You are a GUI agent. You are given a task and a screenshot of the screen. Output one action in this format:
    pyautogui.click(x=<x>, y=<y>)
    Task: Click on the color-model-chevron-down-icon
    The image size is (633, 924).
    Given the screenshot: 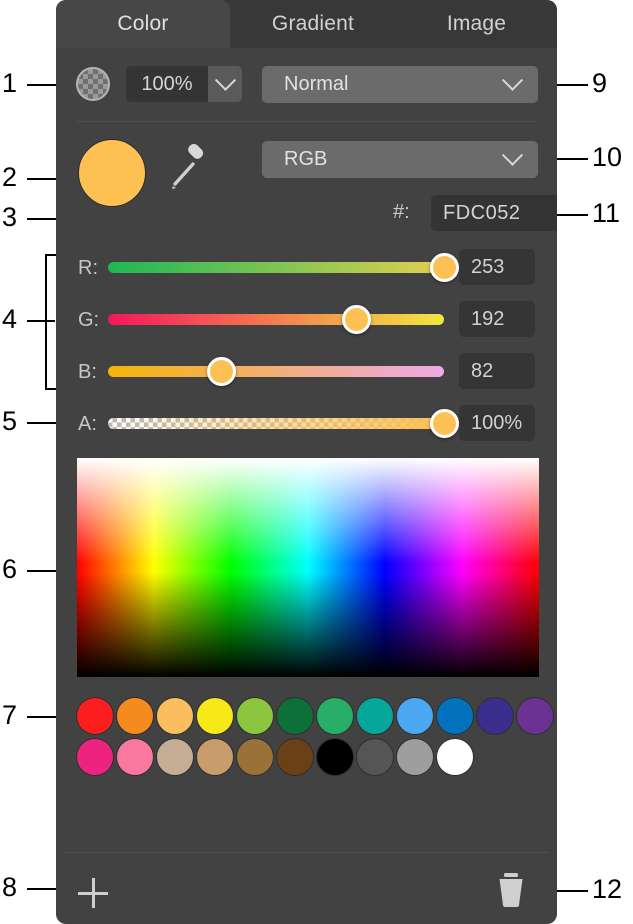 What is the action you would take?
    pyautogui.click(x=519, y=155)
    